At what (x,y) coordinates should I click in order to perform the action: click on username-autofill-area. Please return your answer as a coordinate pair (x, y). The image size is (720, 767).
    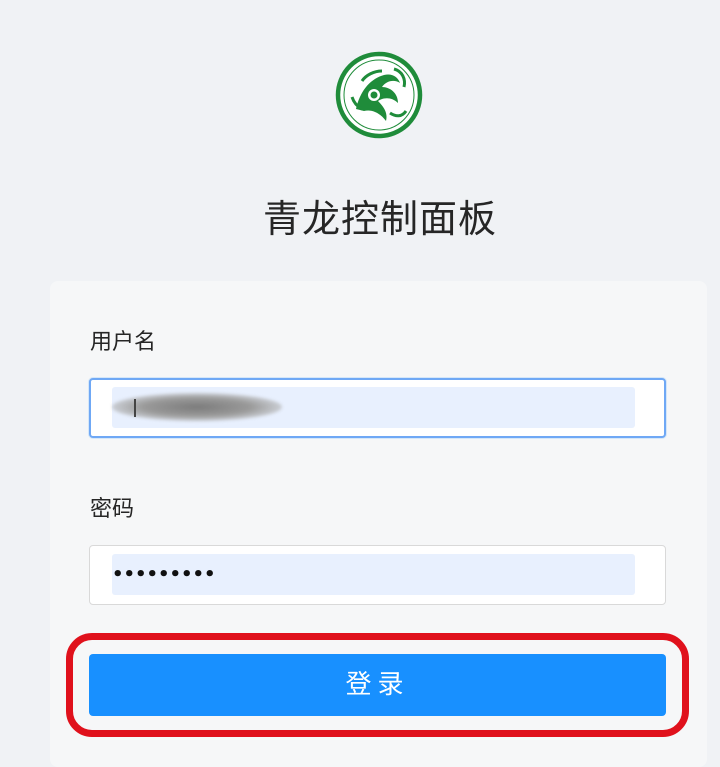
    Looking at the image, I should click on (373, 407).